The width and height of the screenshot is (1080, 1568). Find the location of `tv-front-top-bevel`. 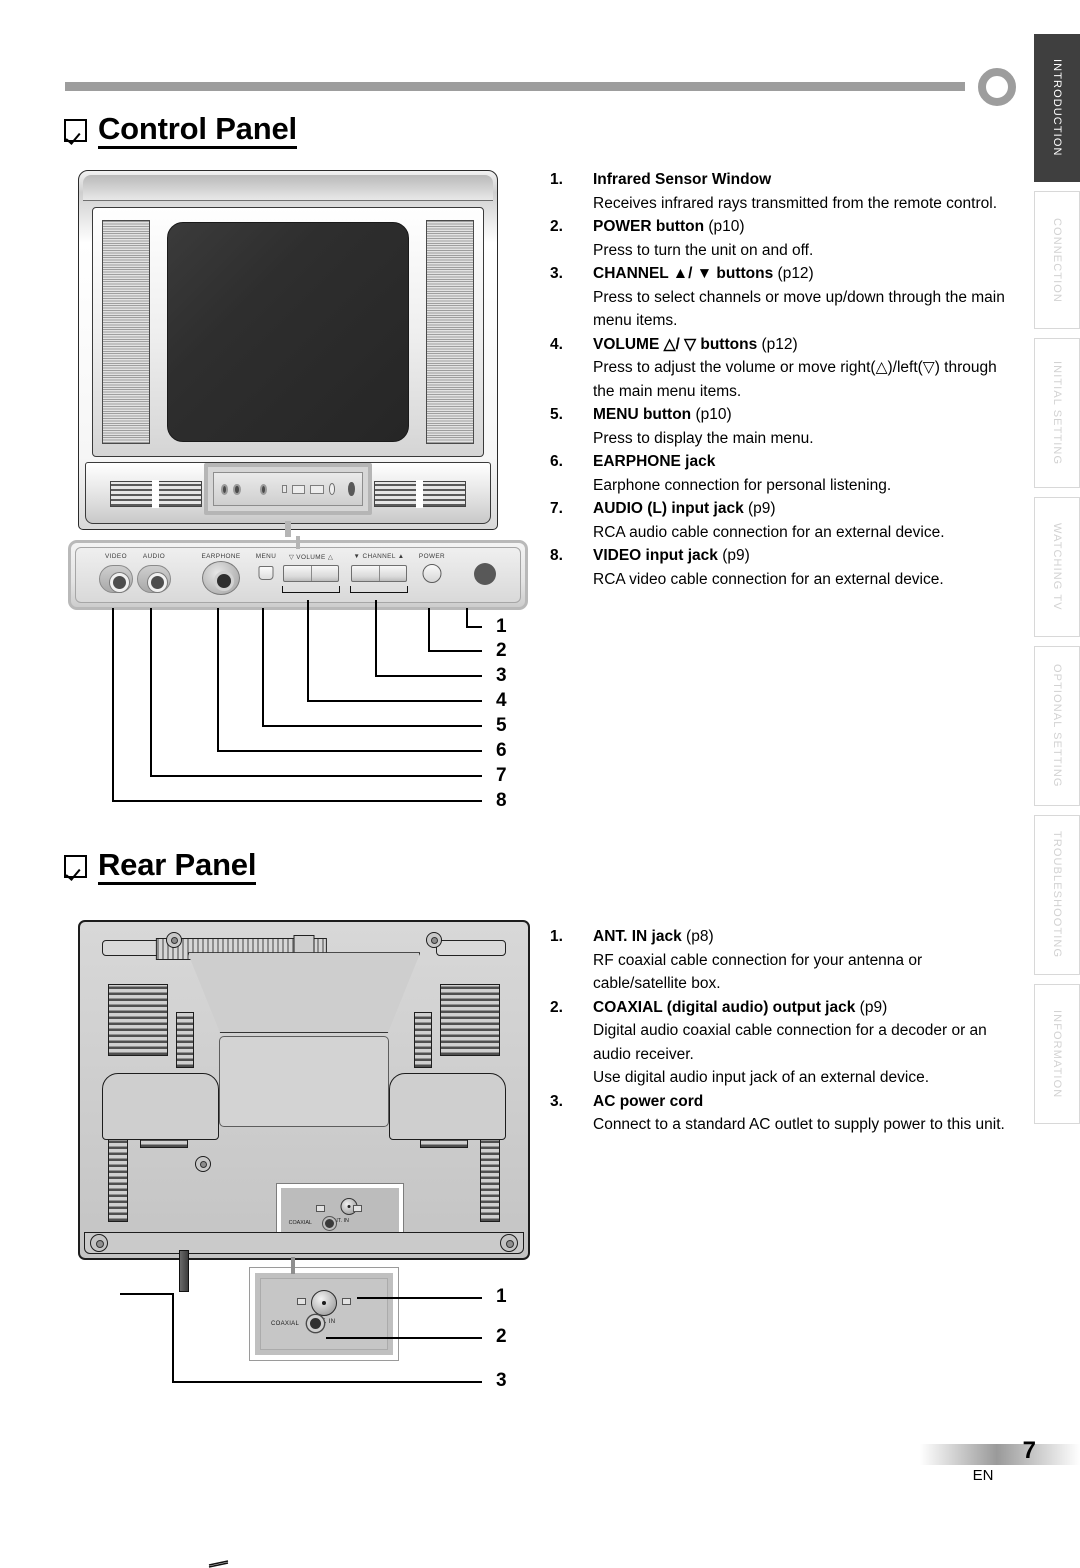

tv-front-top-bevel is located at coordinates (288, 188).